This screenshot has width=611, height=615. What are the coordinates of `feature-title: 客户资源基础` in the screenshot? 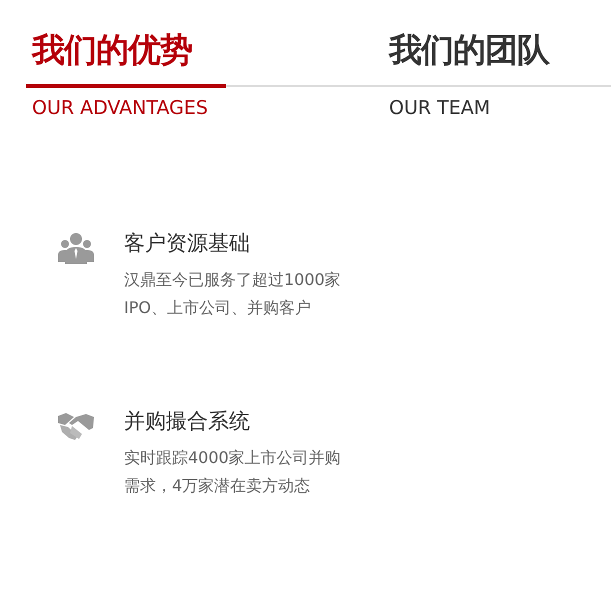 It's located at (187, 243).